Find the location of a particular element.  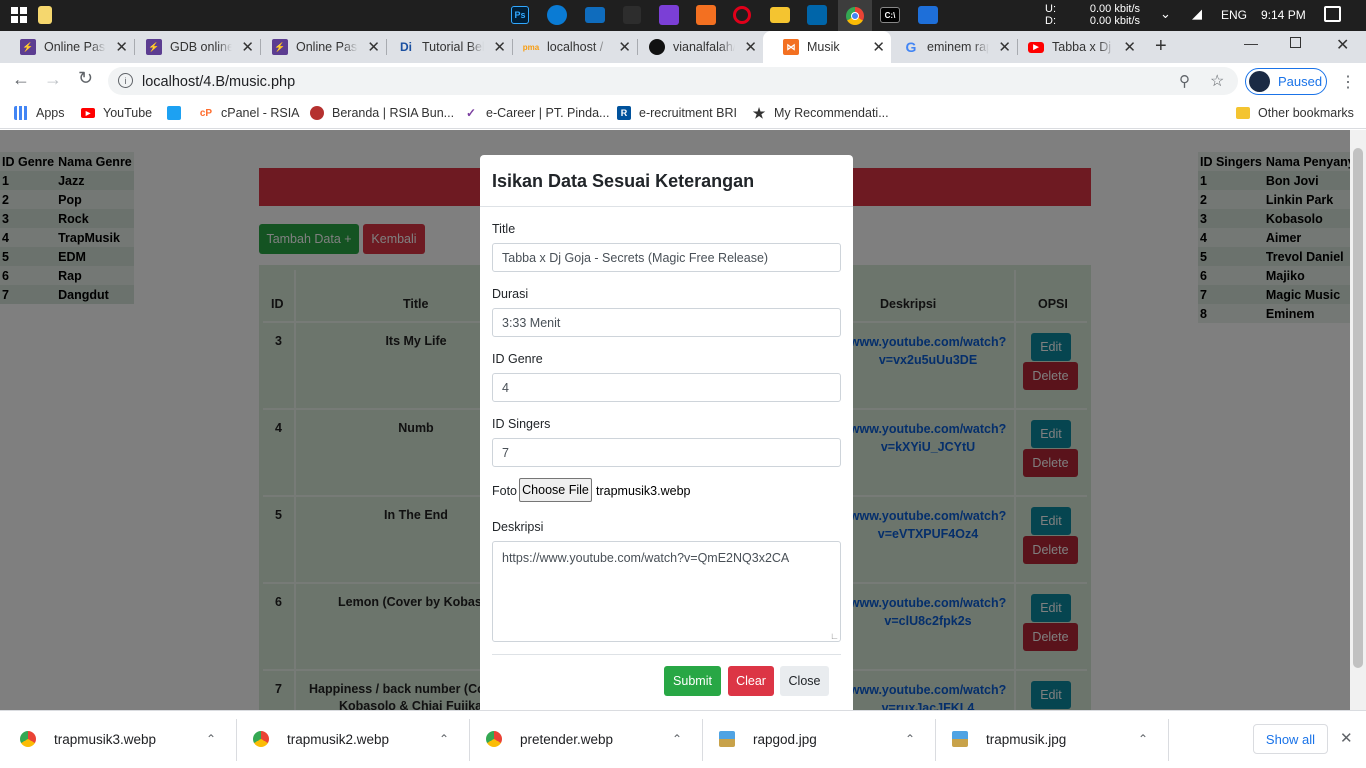

download-filename: trapmusik2.webp is located at coordinates (338, 739).